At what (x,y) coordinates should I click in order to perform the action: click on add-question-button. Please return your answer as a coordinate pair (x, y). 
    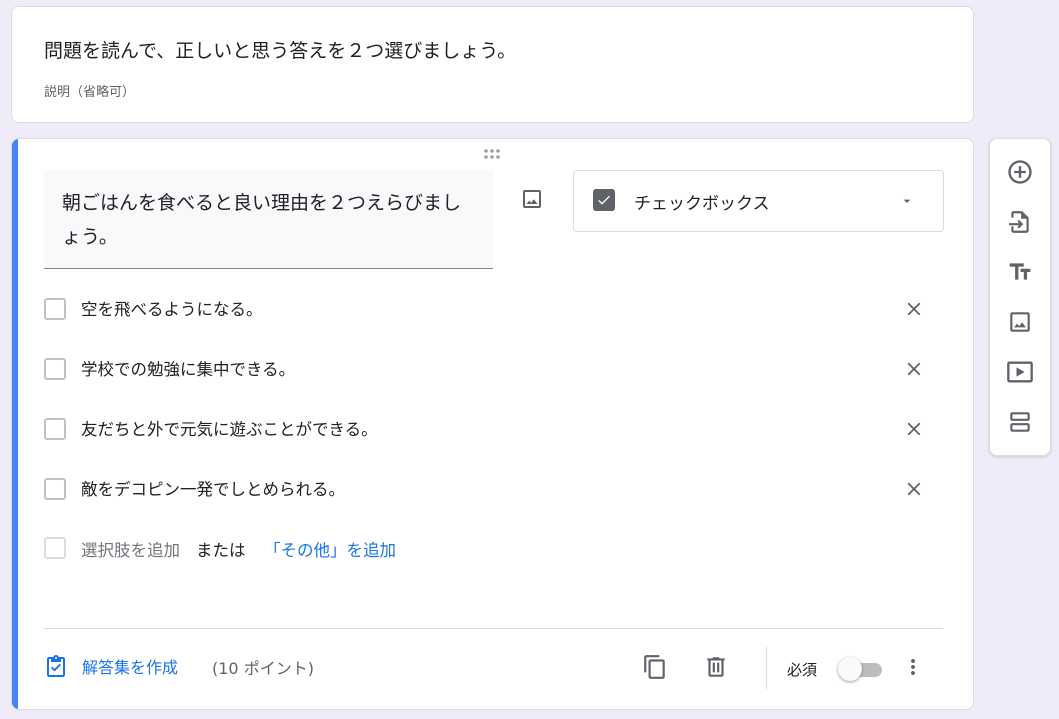
    Looking at the image, I should click on (1020, 172).